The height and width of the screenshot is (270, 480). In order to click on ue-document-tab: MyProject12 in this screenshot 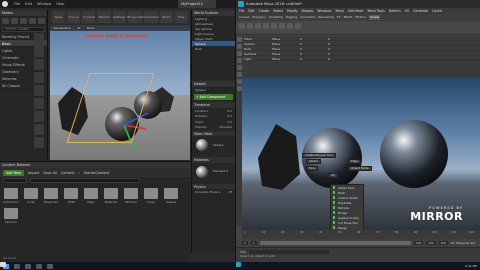, I will do `click(197, 4)`.